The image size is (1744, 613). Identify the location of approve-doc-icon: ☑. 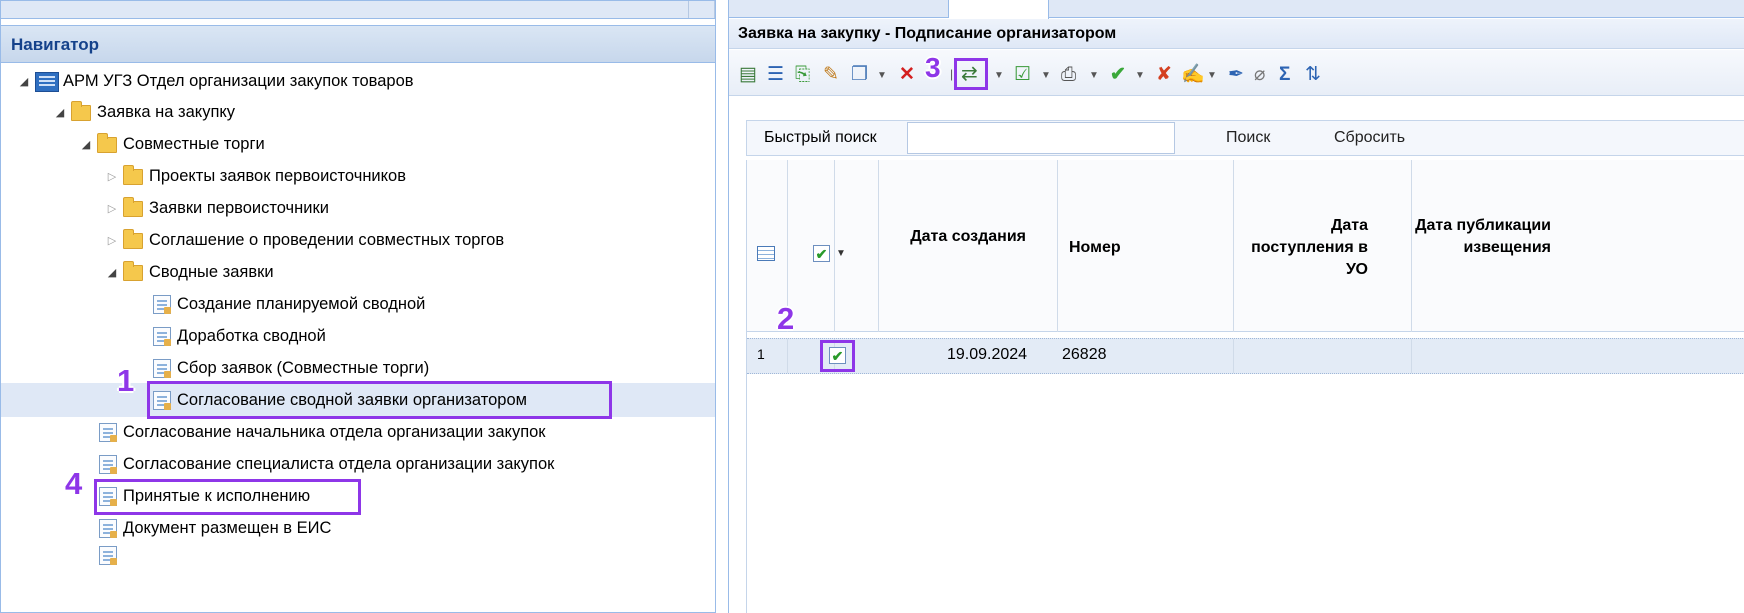
(1022, 74).